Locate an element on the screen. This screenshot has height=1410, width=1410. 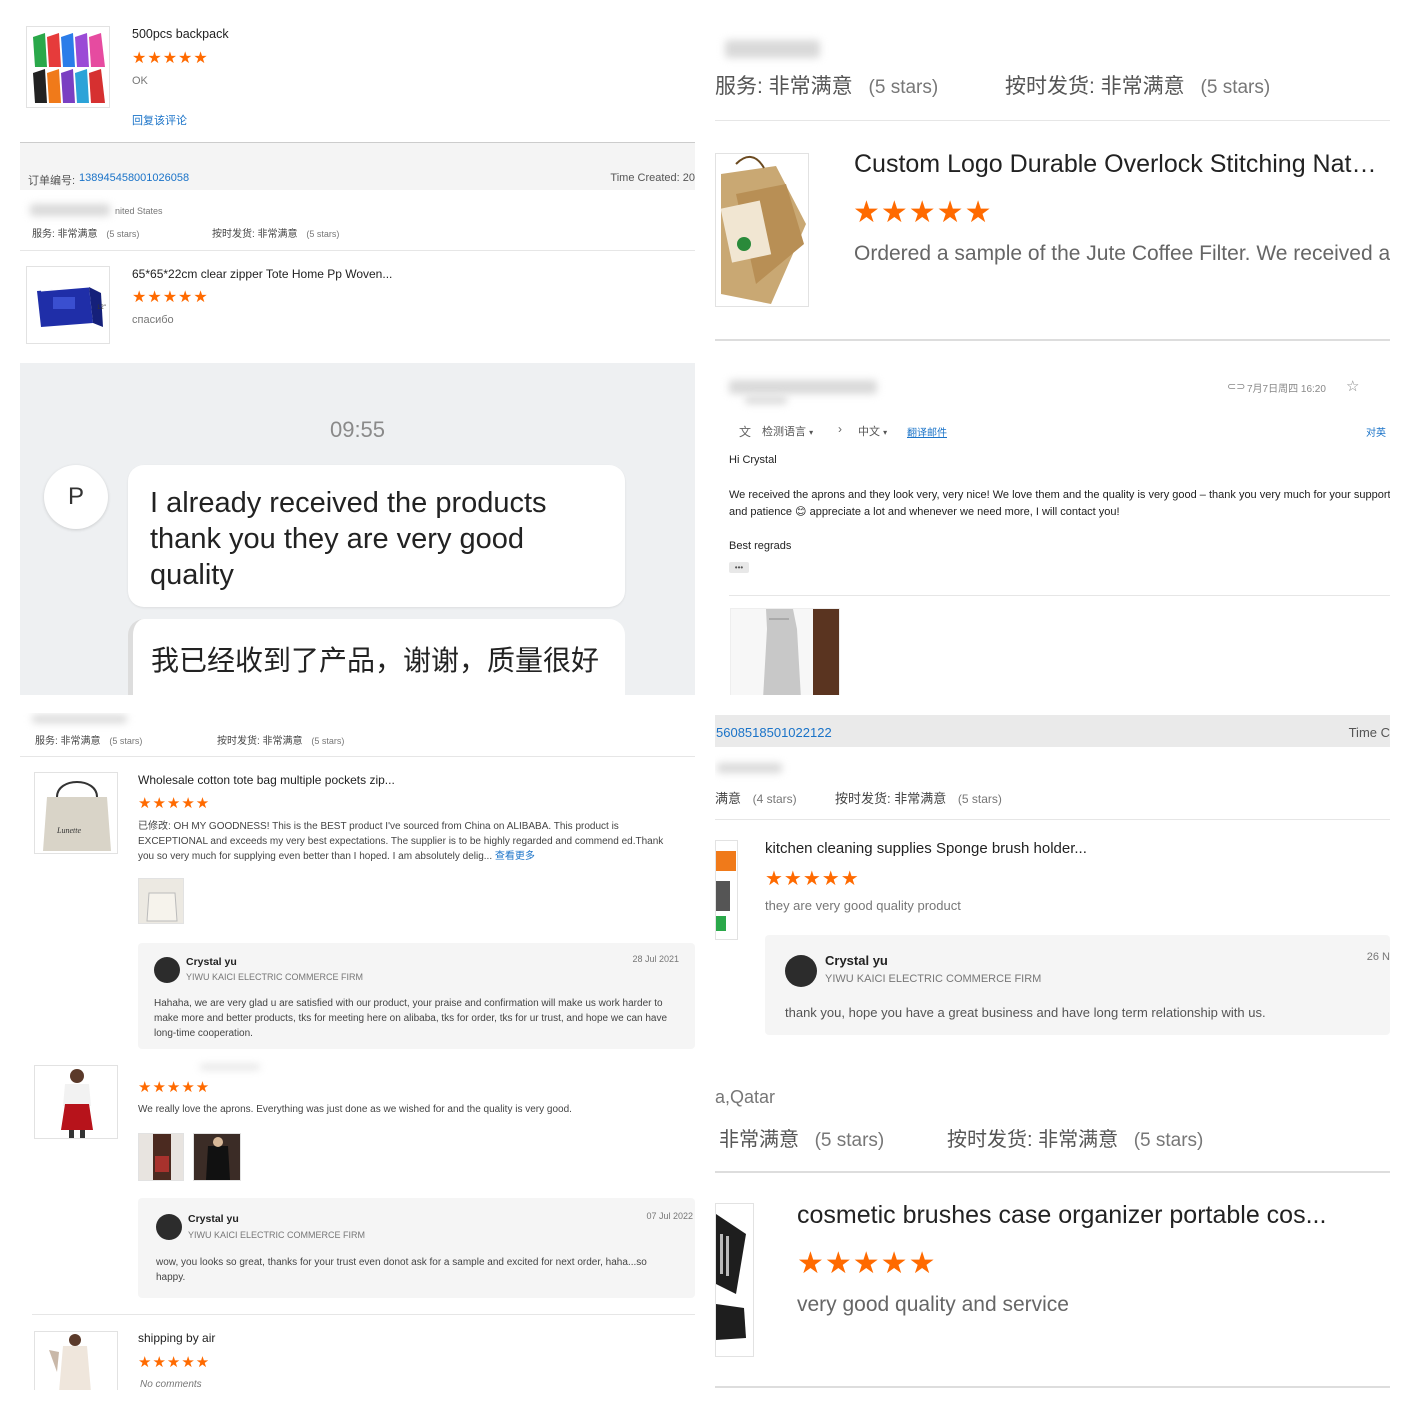
review-comment: very good quality and service is located at coordinates (933, 1304).